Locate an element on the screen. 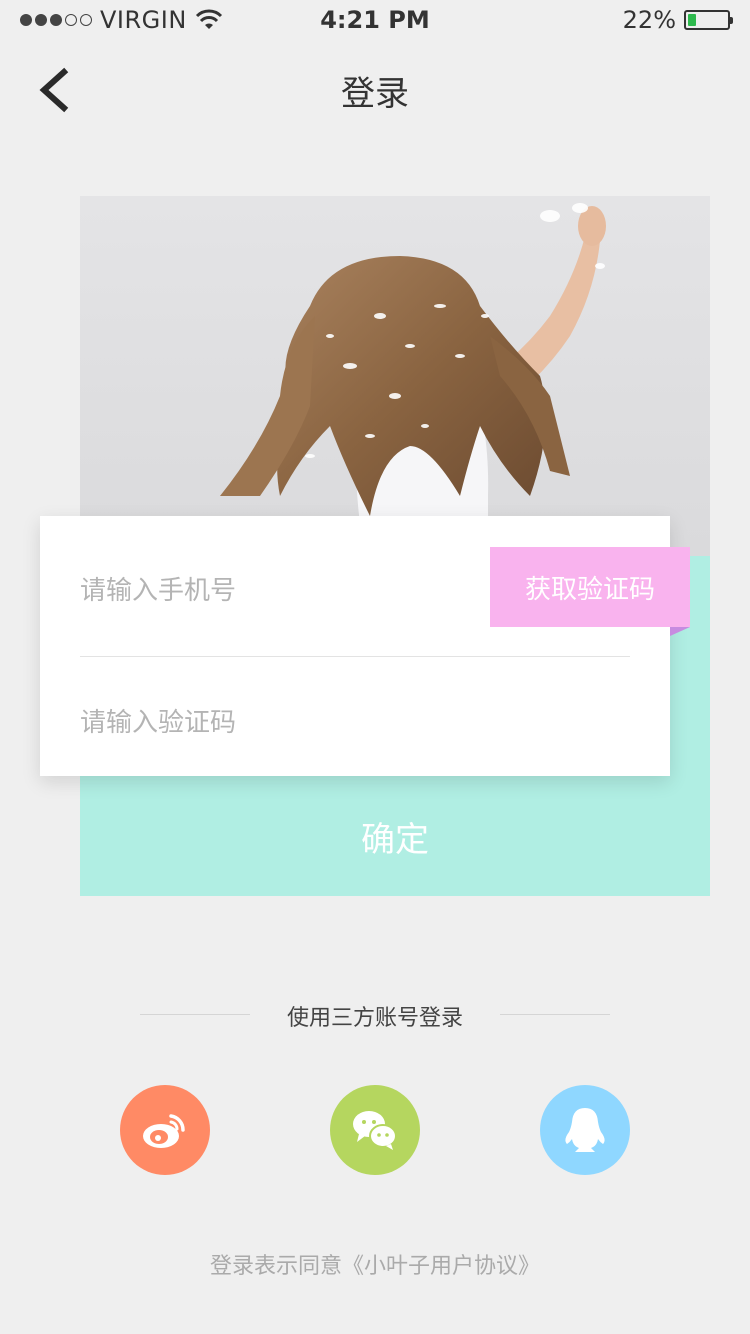  battery-icon is located at coordinates (708, 20).